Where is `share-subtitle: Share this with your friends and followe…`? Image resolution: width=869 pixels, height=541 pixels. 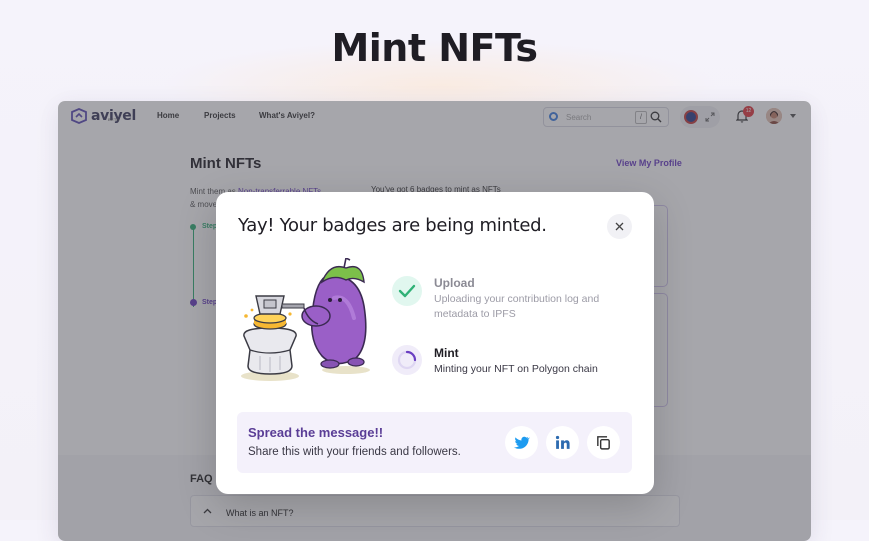 share-subtitle: Share this with your friends and followe… is located at coordinates (354, 452).